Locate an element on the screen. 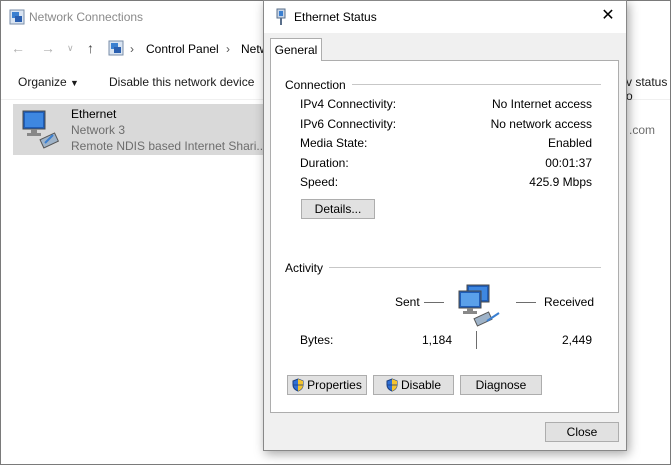 This screenshot has width=671, height=465. control-panel-icon is located at coordinates (116, 48).